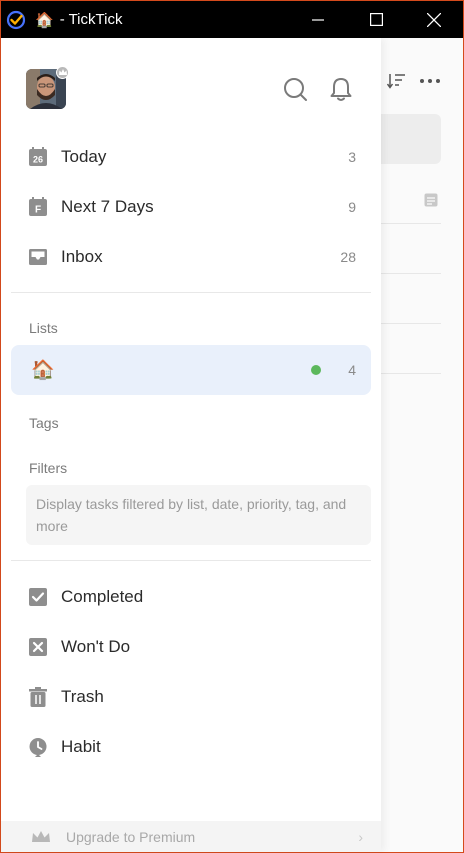  Describe the element at coordinates (348, 257) in the screenshot. I see `nav-item-count: 28` at that location.